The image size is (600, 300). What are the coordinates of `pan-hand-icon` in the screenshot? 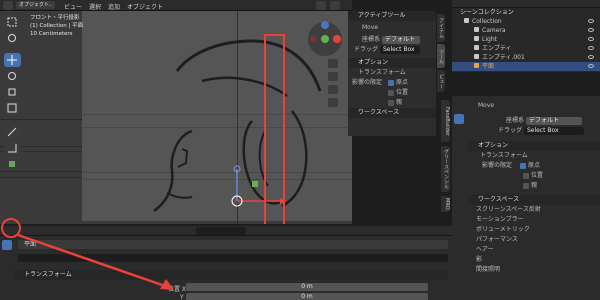 It's located at (333, 76).